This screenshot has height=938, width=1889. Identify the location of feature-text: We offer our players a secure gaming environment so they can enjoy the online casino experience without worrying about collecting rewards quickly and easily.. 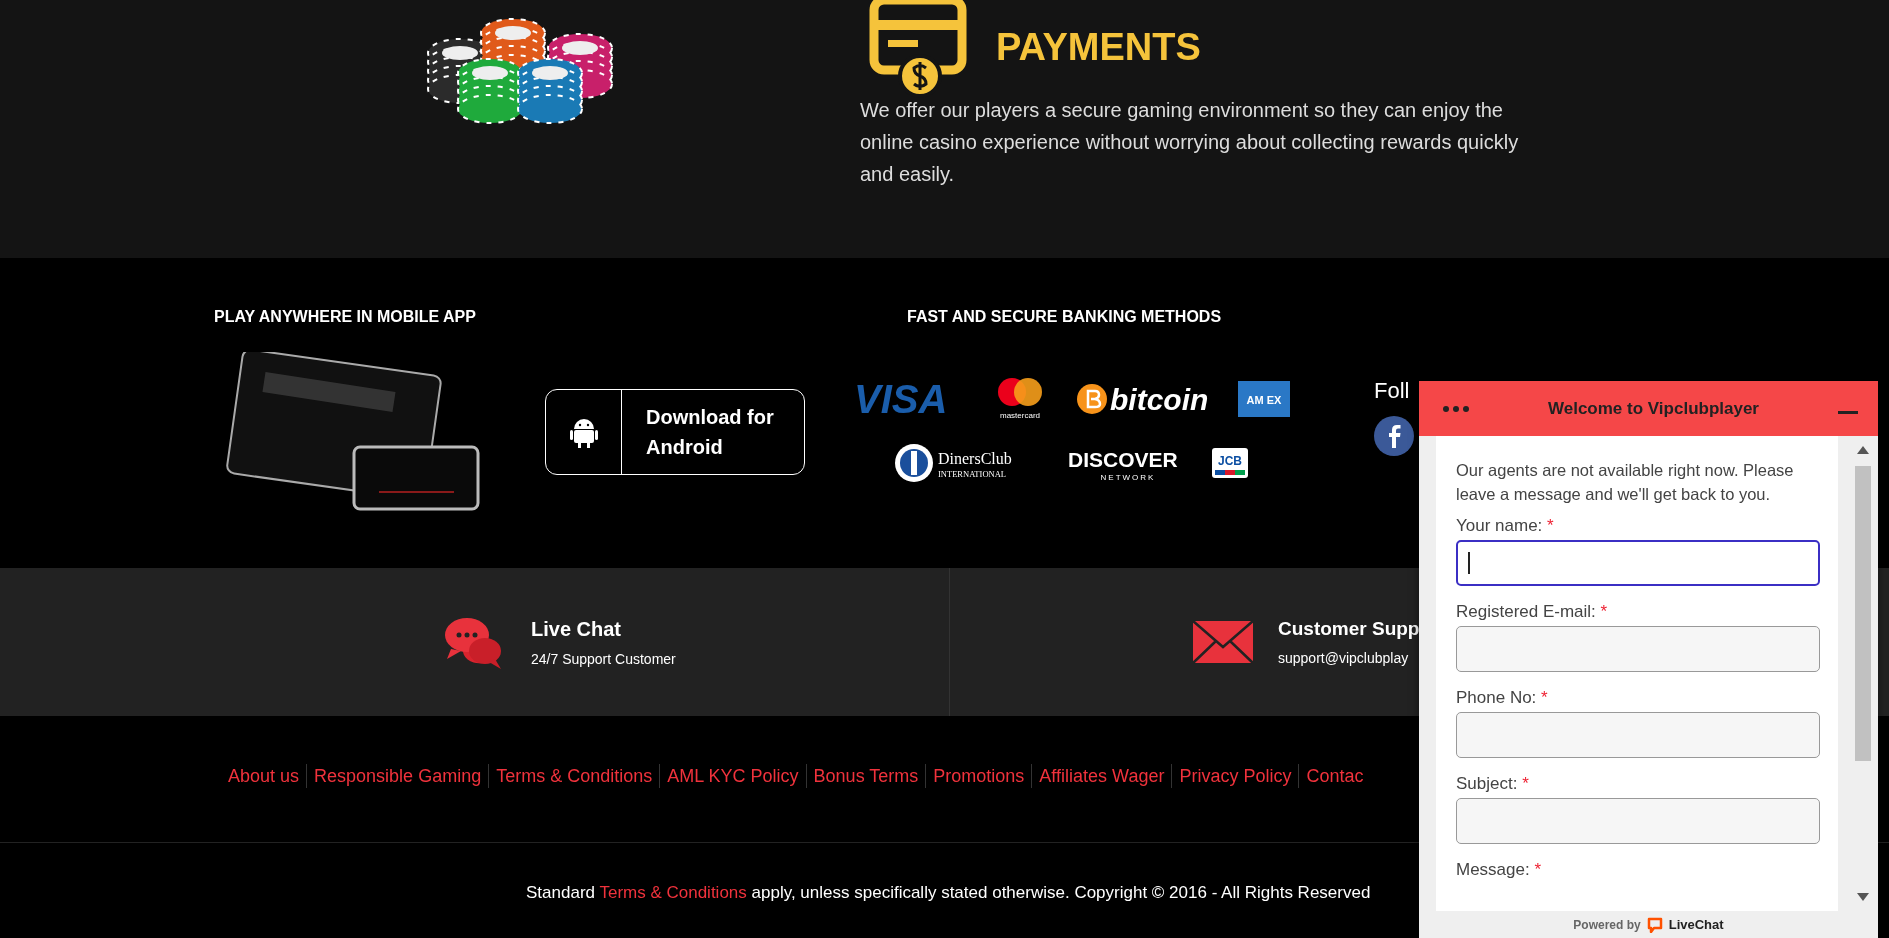
(1190, 142).